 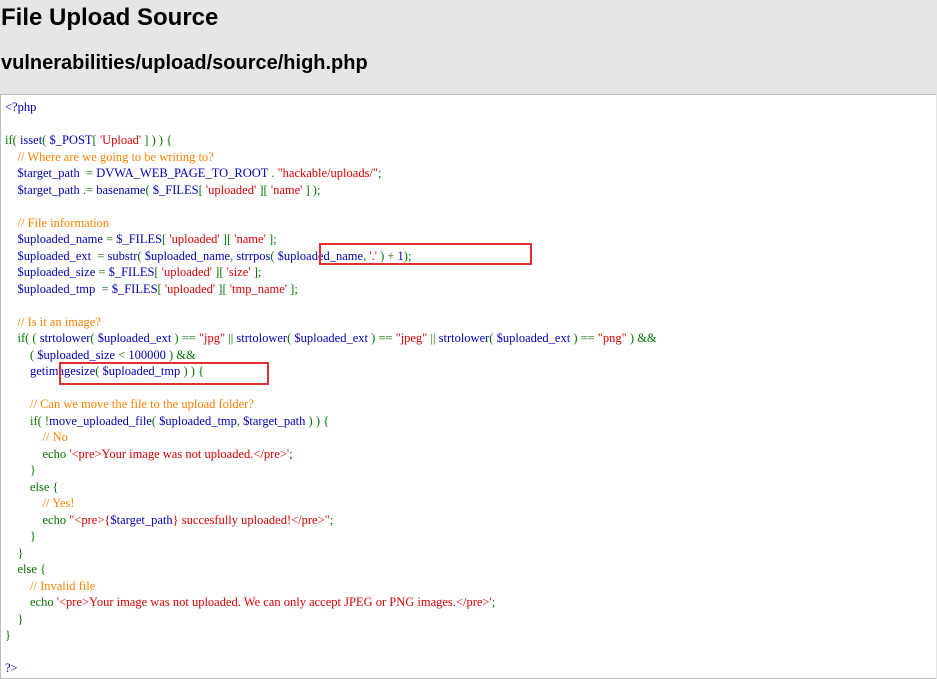 What do you see at coordinates (90, 519) in the screenshot?
I see `code-token: "<pre>{` at bounding box center [90, 519].